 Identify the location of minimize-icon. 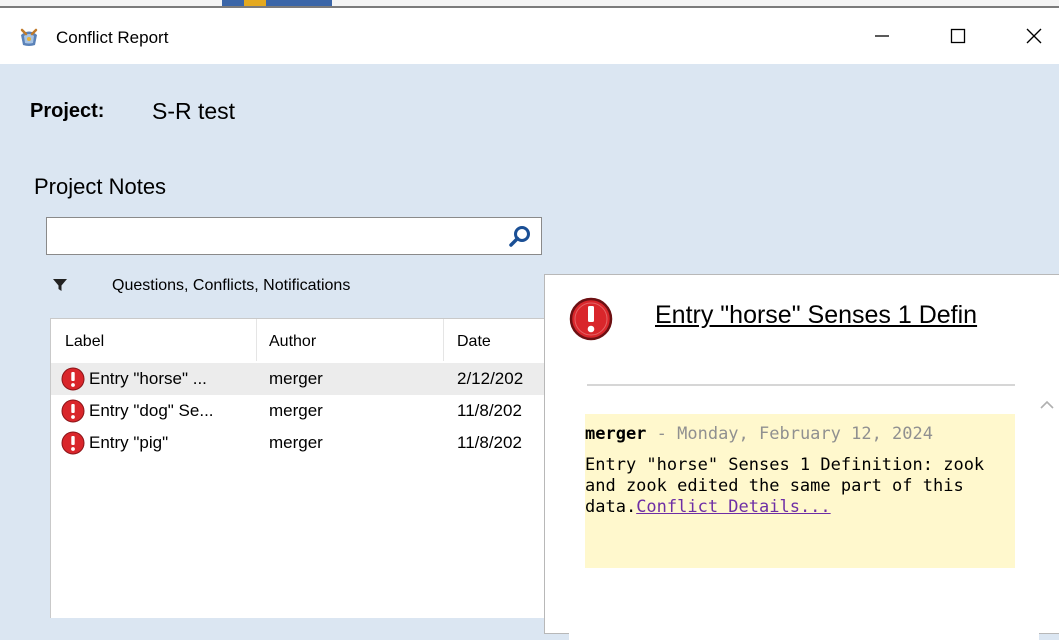
(882, 36).